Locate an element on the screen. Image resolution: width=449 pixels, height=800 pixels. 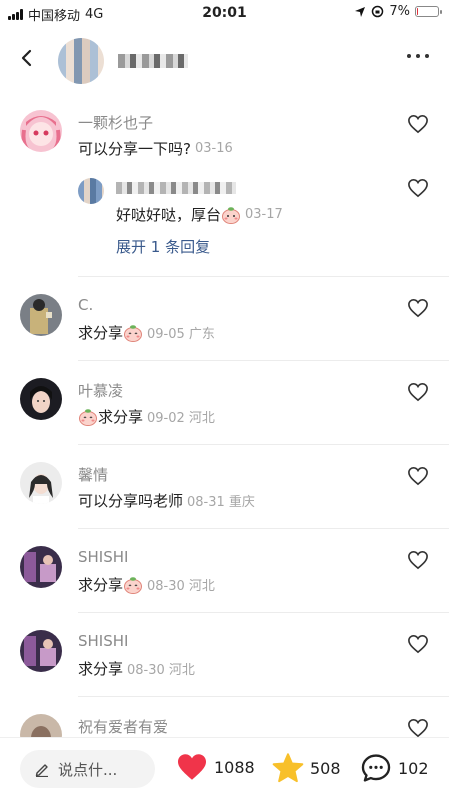
comment-meta: 09-02 河北 is located at coordinates (181, 418).